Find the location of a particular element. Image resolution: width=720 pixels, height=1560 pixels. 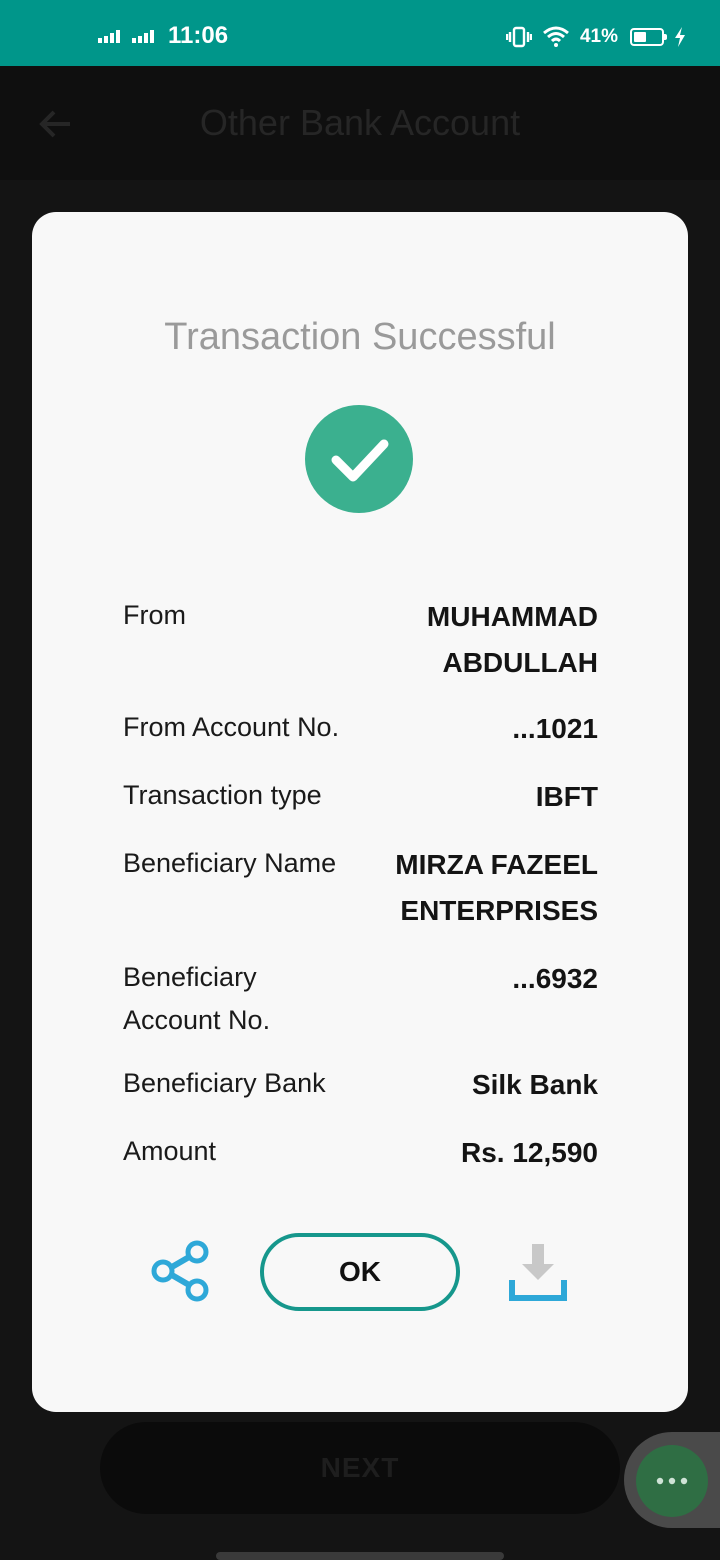

more-button is located at coordinates (672, 1481).